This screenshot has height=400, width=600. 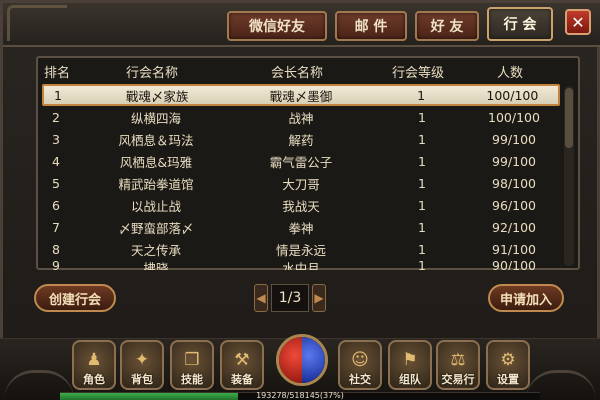 I want to click on cell-rank: 3, so click(x=56, y=139).